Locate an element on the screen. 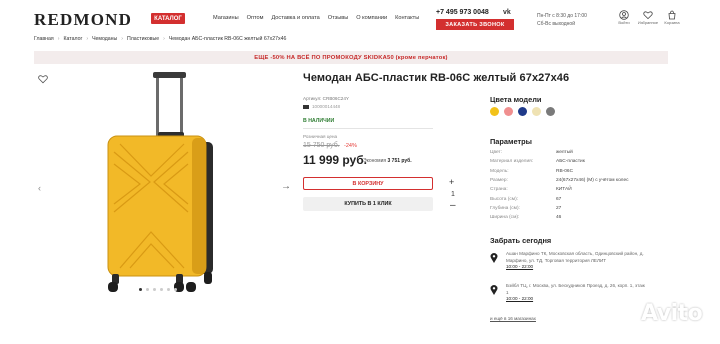 The width and height of the screenshot is (720, 344). economy-label: Экономия is located at coordinates (375, 161).